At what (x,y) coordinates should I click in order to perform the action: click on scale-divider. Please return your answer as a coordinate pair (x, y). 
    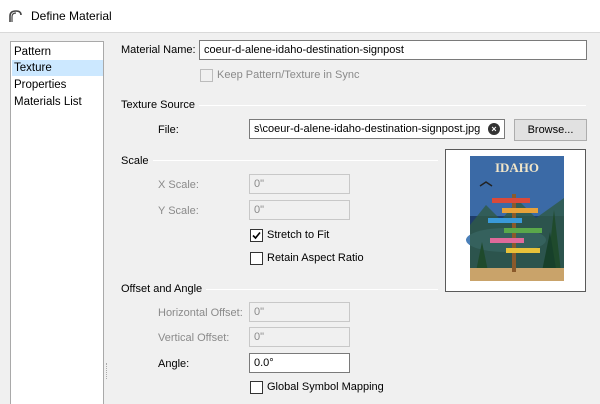
    Looking at the image, I should click on (279, 160).